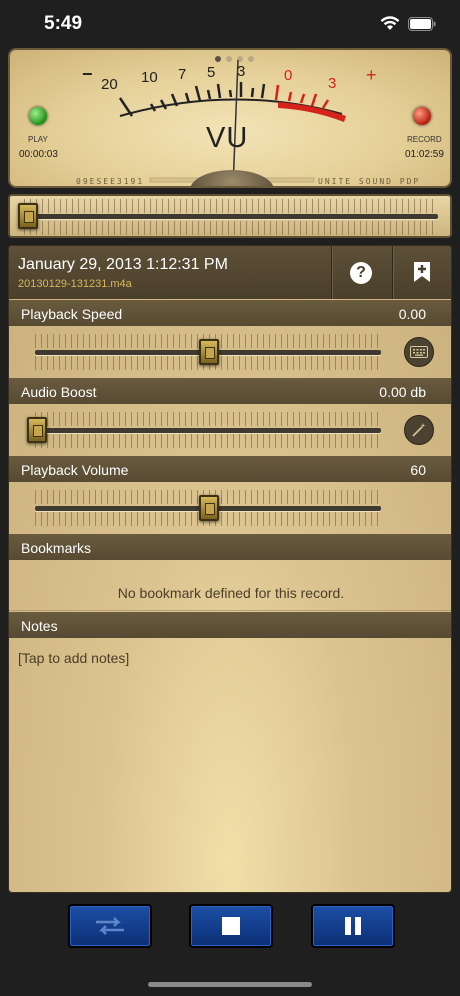 The width and height of the screenshot is (460, 996). I want to click on scale-minus: −, so click(87, 74).